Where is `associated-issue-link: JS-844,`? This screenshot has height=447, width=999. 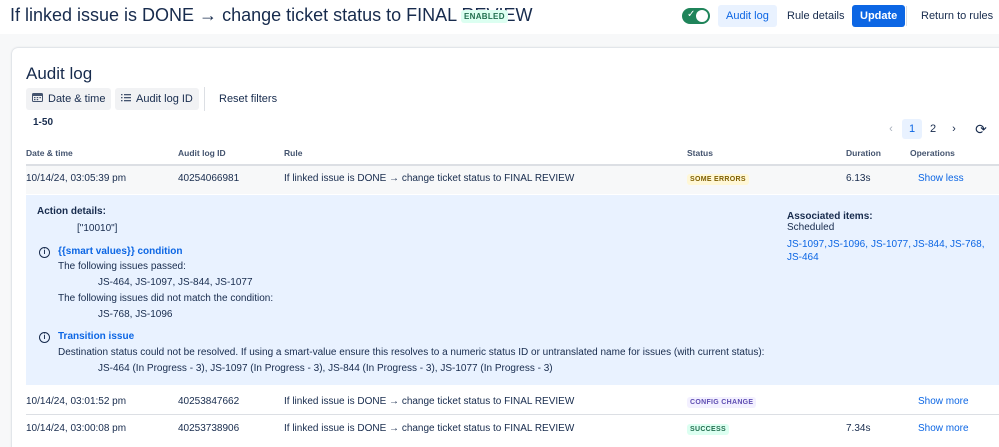 associated-issue-link: JS-844, is located at coordinates (930, 244).